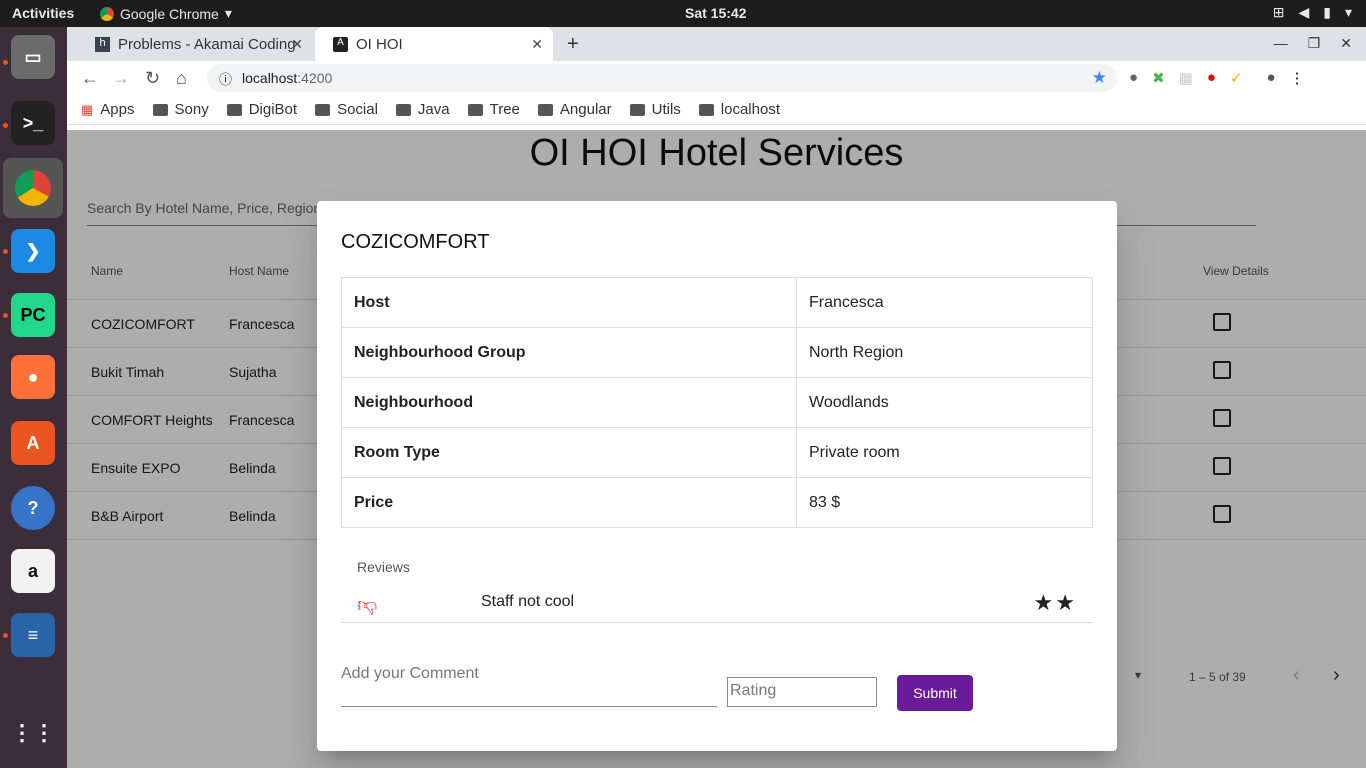 This screenshot has width=1366, height=768. Describe the element at coordinates (43, 13) in the screenshot. I see `activities-button: Activities` at that location.